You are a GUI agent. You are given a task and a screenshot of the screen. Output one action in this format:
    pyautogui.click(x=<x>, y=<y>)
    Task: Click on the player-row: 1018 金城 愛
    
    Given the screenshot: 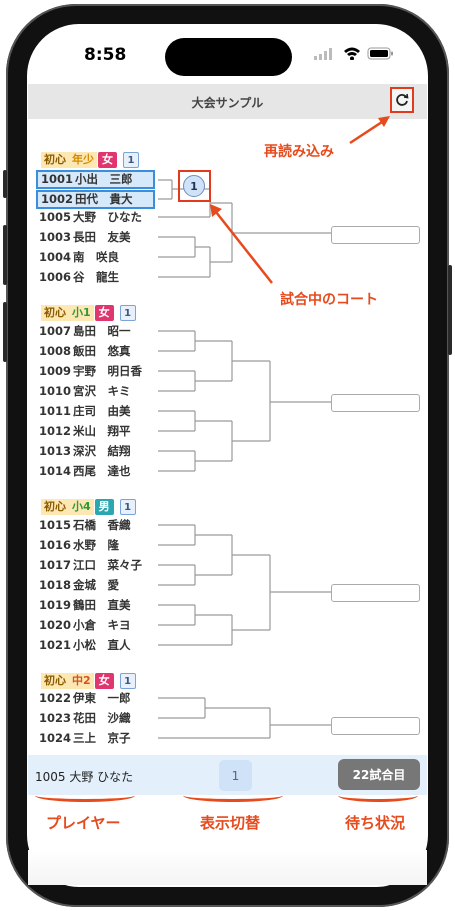 What is the action you would take?
    pyautogui.click(x=79, y=585)
    